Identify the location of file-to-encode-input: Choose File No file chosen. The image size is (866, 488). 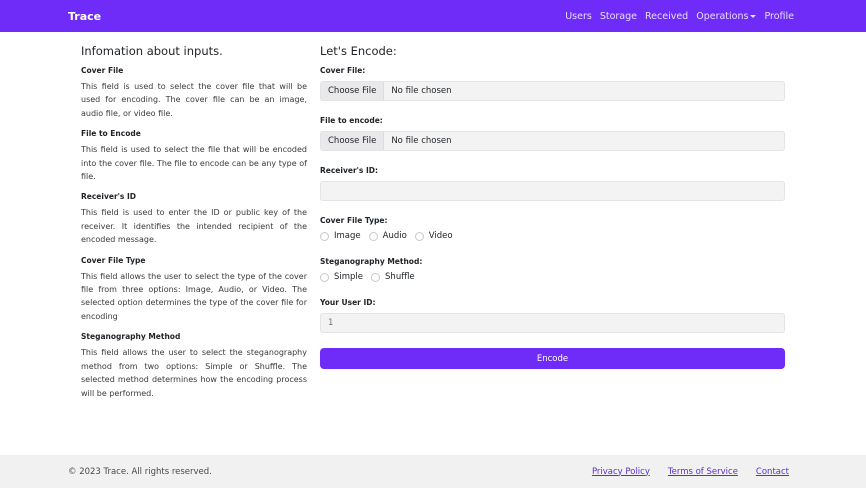
(552, 141).